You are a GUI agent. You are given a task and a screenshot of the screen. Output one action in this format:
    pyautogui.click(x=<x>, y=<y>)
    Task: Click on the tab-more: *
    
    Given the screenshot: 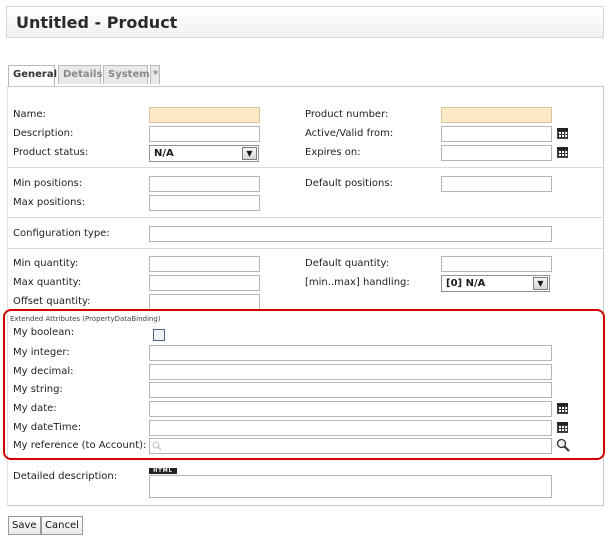 What is the action you would take?
    pyautogui.click(x=155, y=74)
    